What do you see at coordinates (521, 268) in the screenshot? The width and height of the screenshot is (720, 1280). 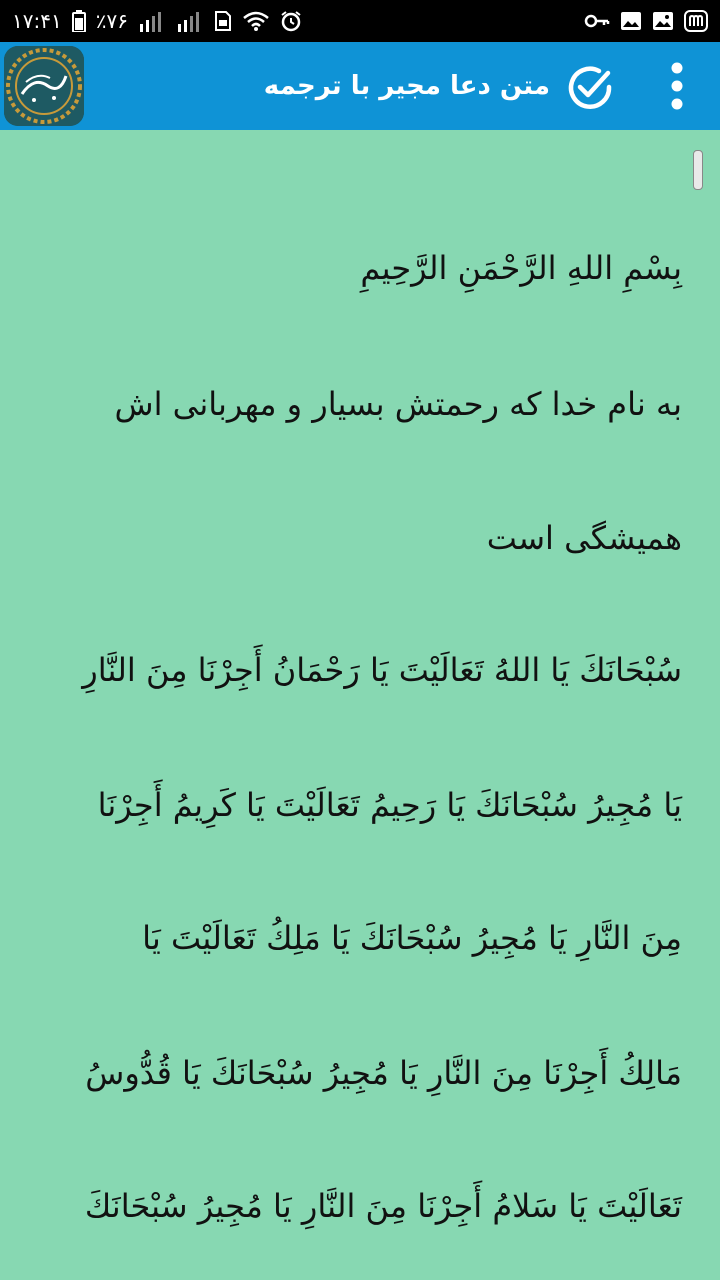 I see `text-line-bismillah: بِسْمِ اللهِ الرَّحْمَنِ الرَّحِيمِ` at bounding box center [521, 268].